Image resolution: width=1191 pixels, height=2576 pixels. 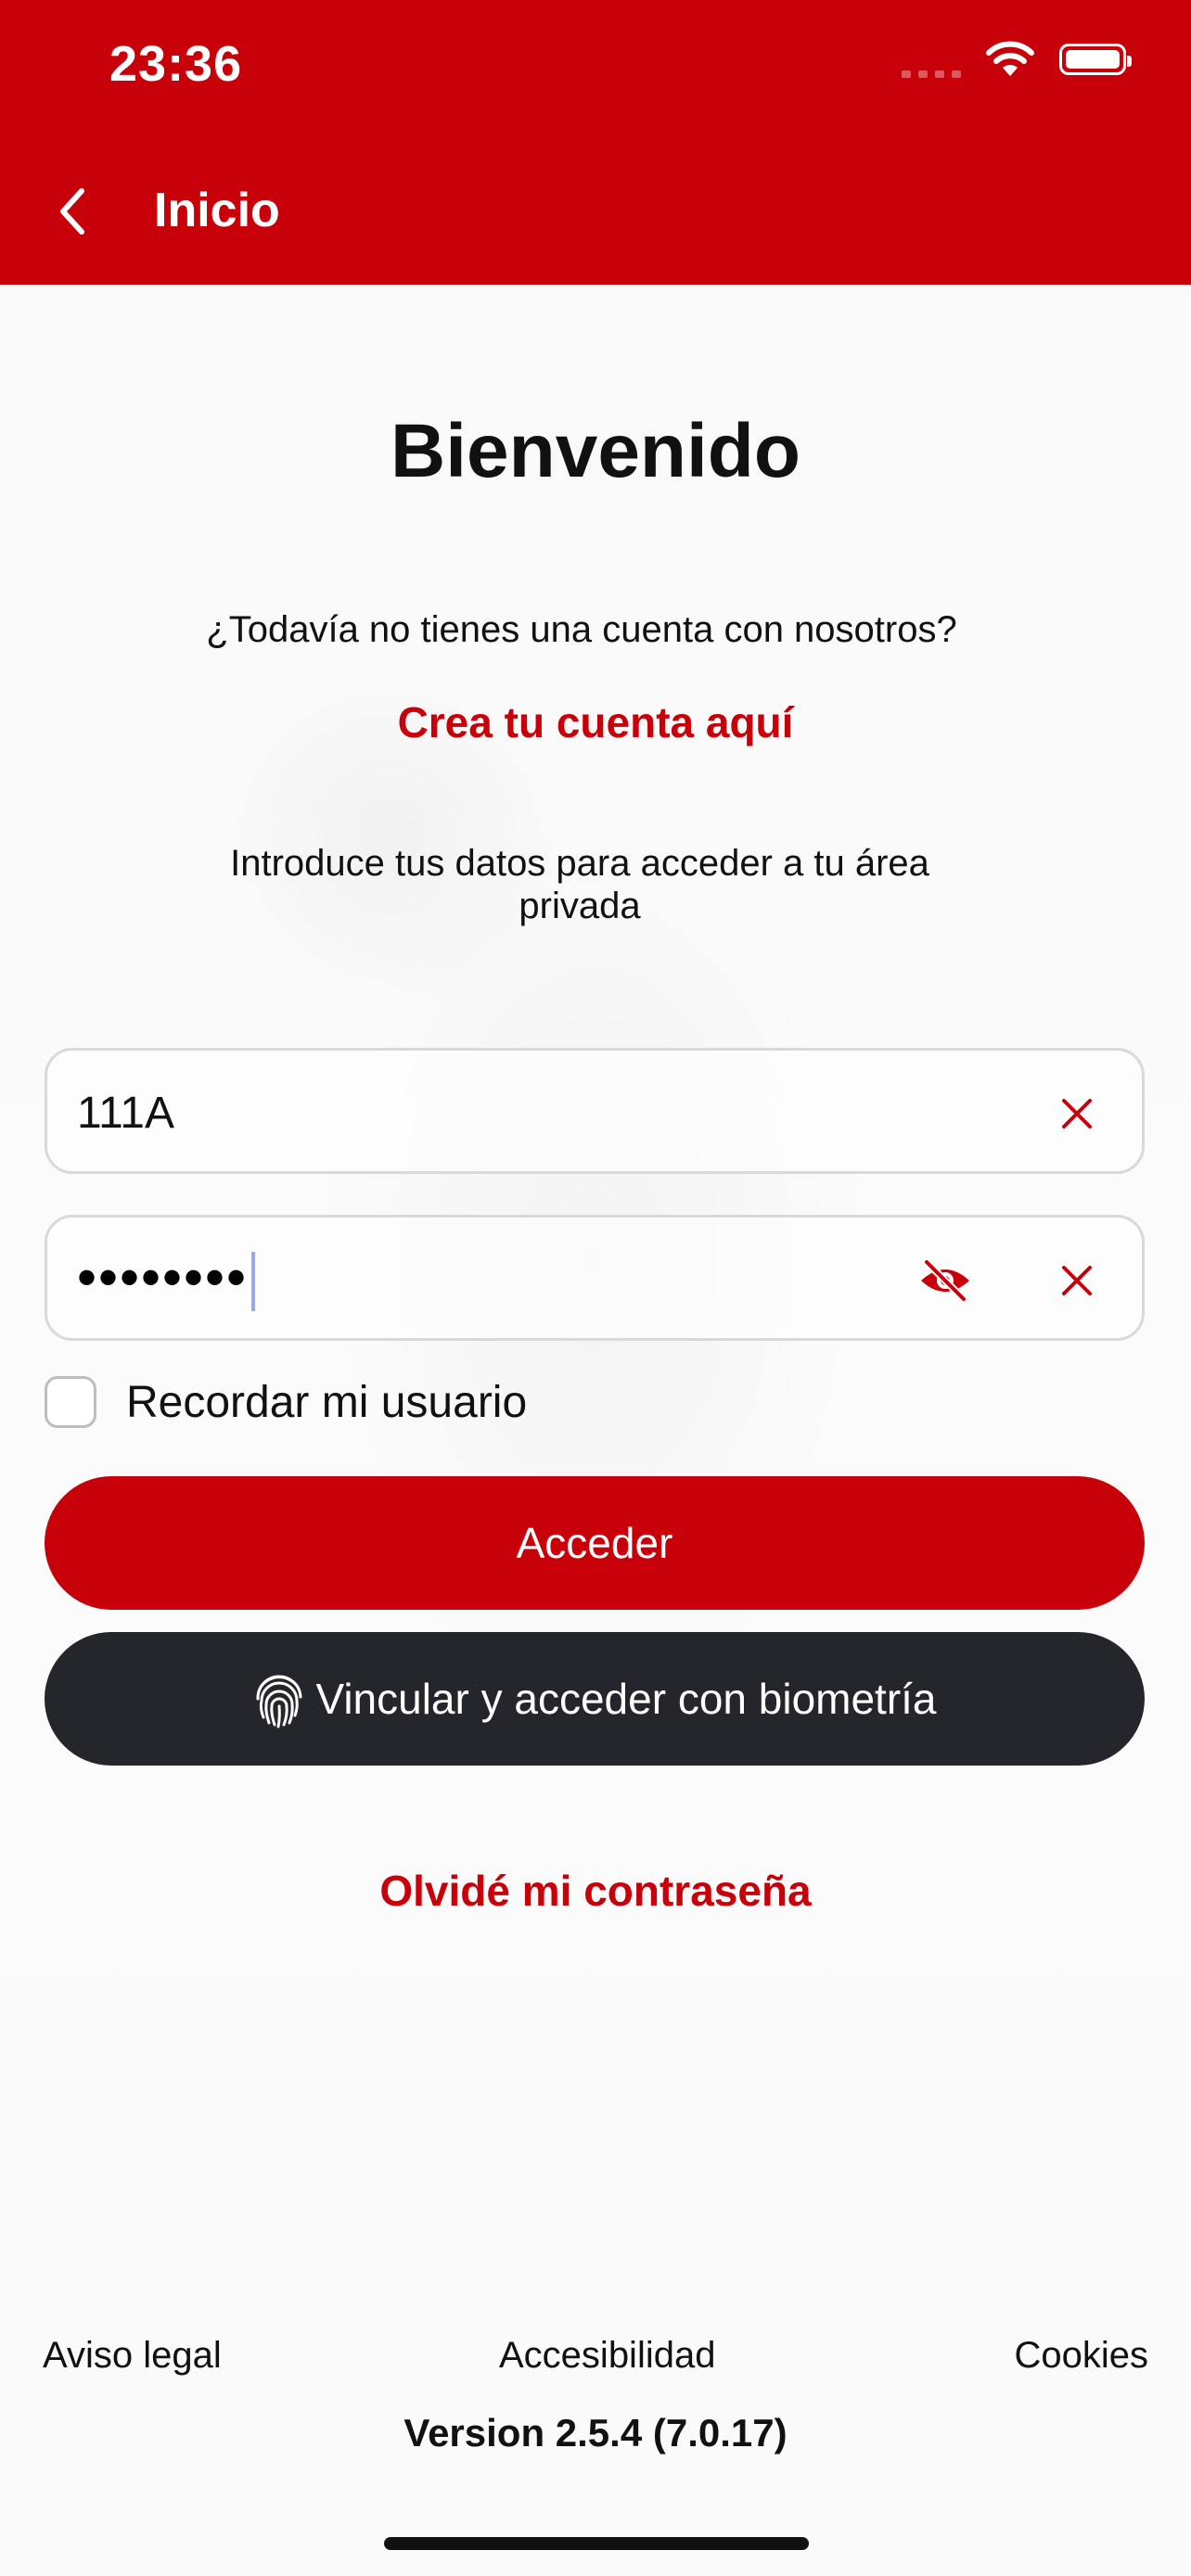 I want to click on remember-user-row: Recordar mi usuario, so click(x=286, y=1402).